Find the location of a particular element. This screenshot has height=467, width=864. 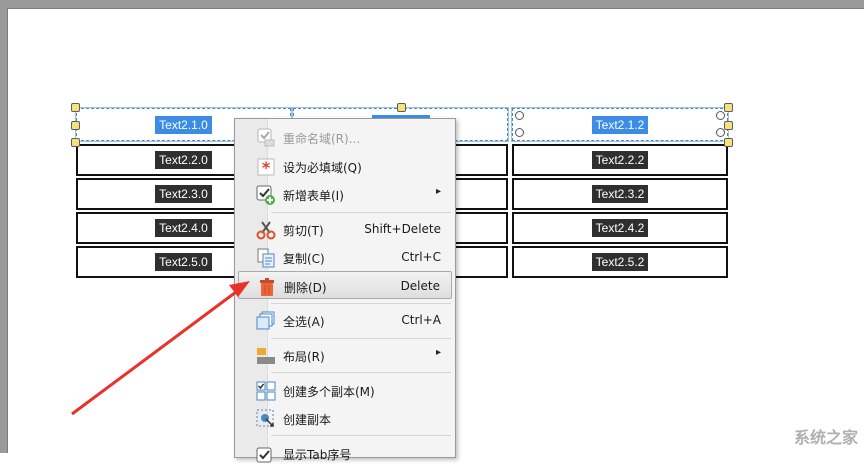

annotation-arrow is located at coordinates (160, 348).